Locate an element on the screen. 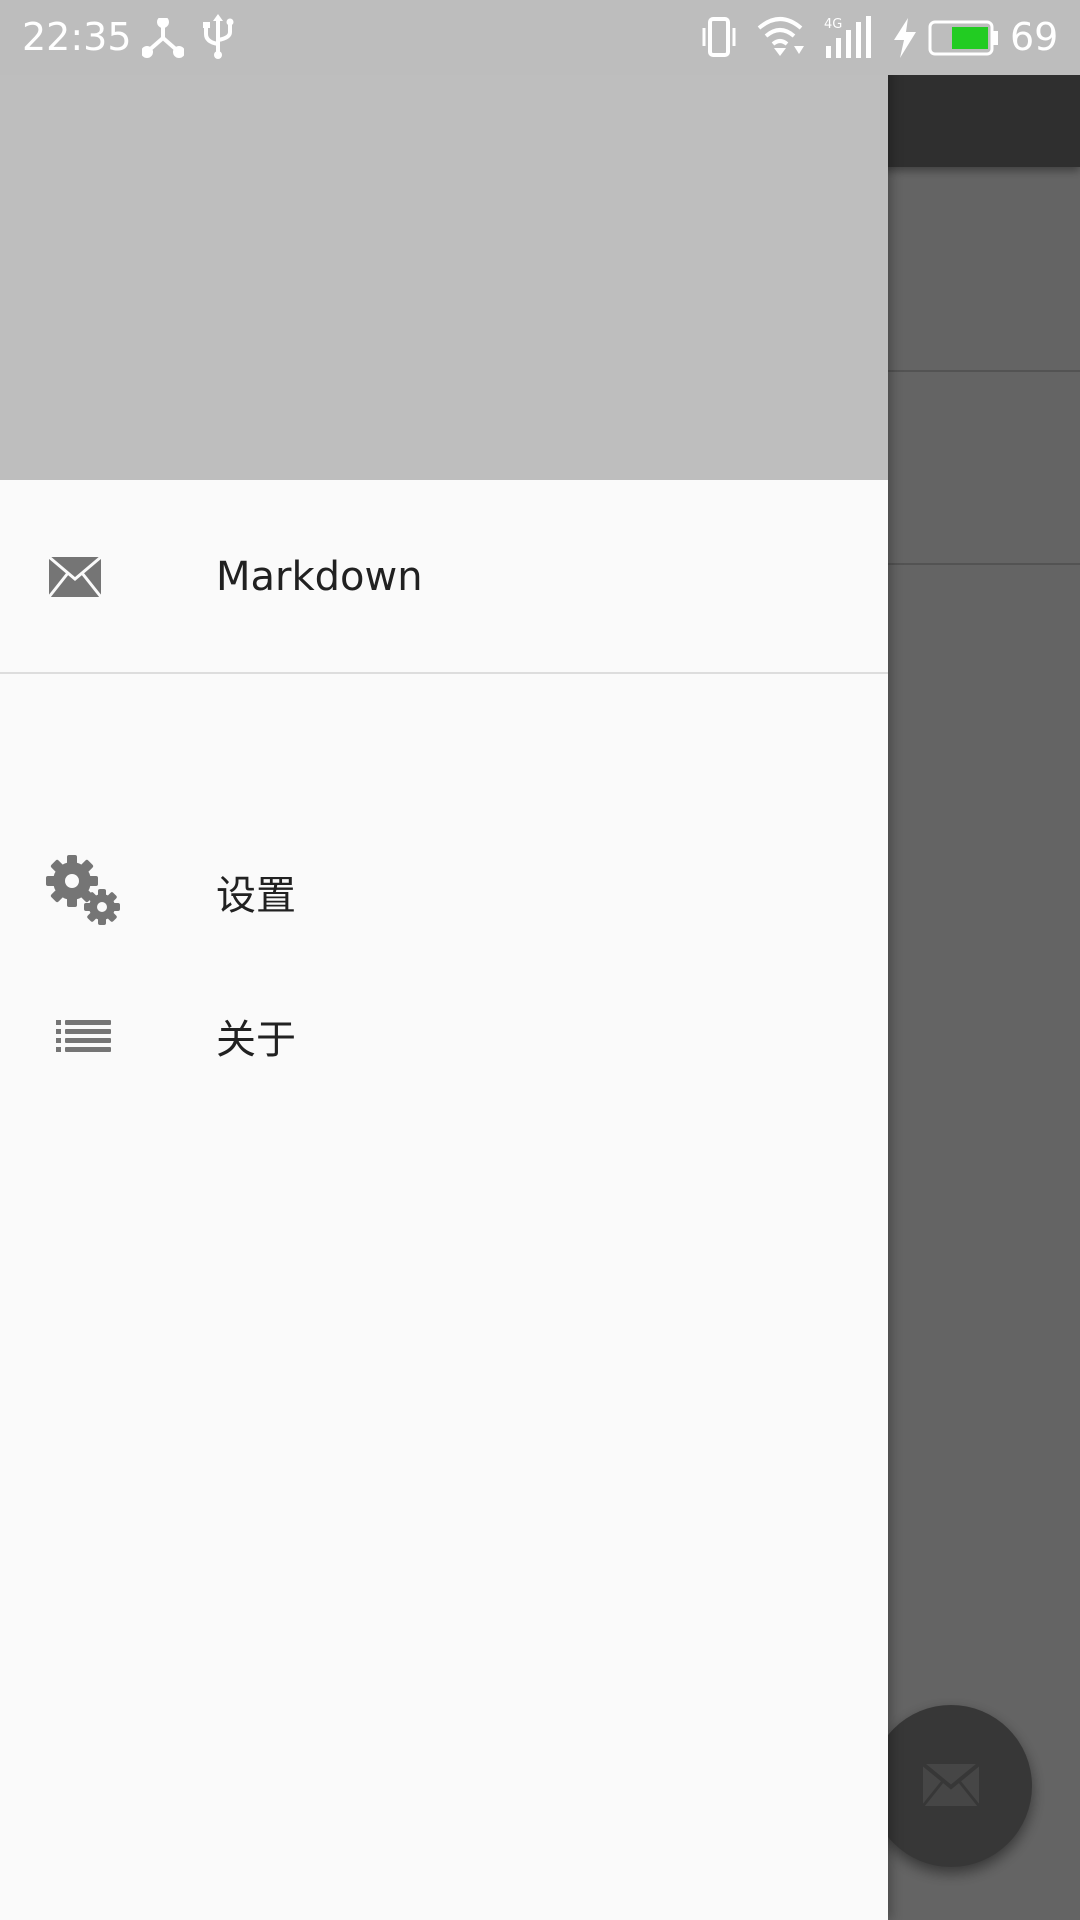 The height and width of the screenshot is (1920, 1080). drawer-item-label: 设置 is located at coordinates (256, 896).